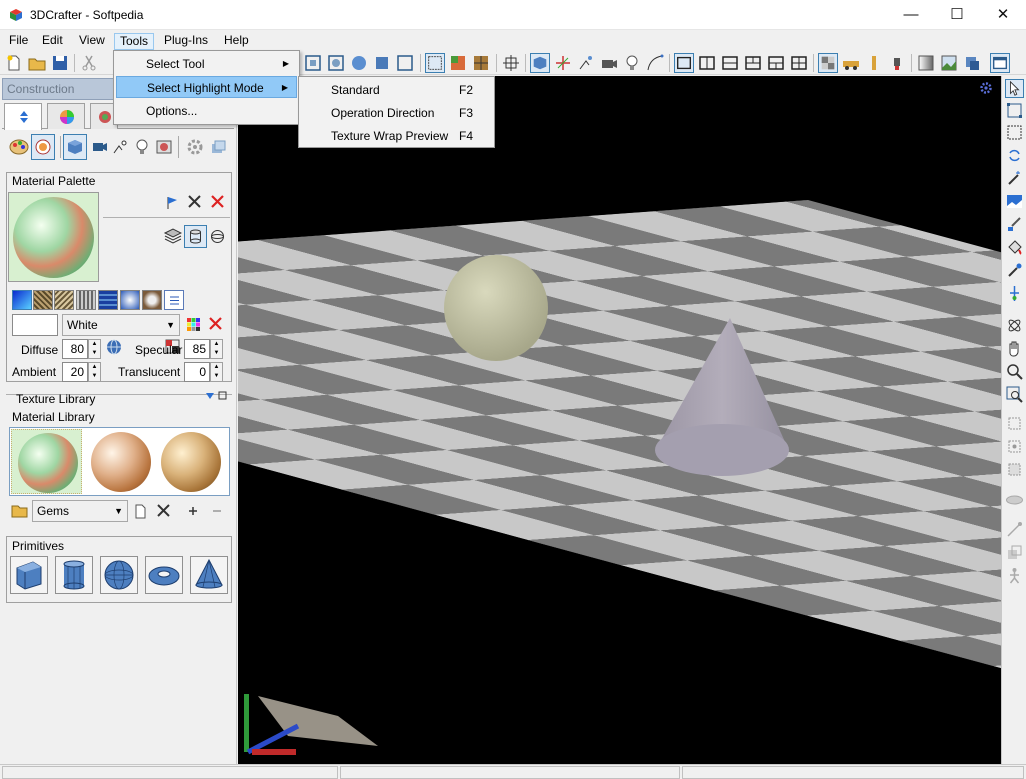 This screenshot has width=1026, height=779. I want to click on material-library-item, so click(46, 461).